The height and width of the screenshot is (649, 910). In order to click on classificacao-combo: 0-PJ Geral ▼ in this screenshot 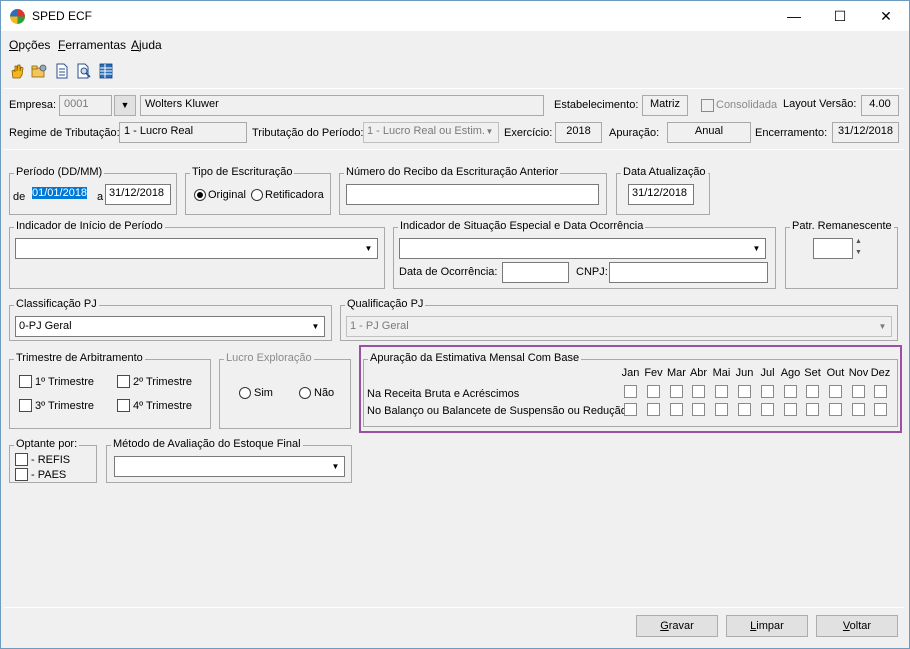, I will do `click(170, 326)`.